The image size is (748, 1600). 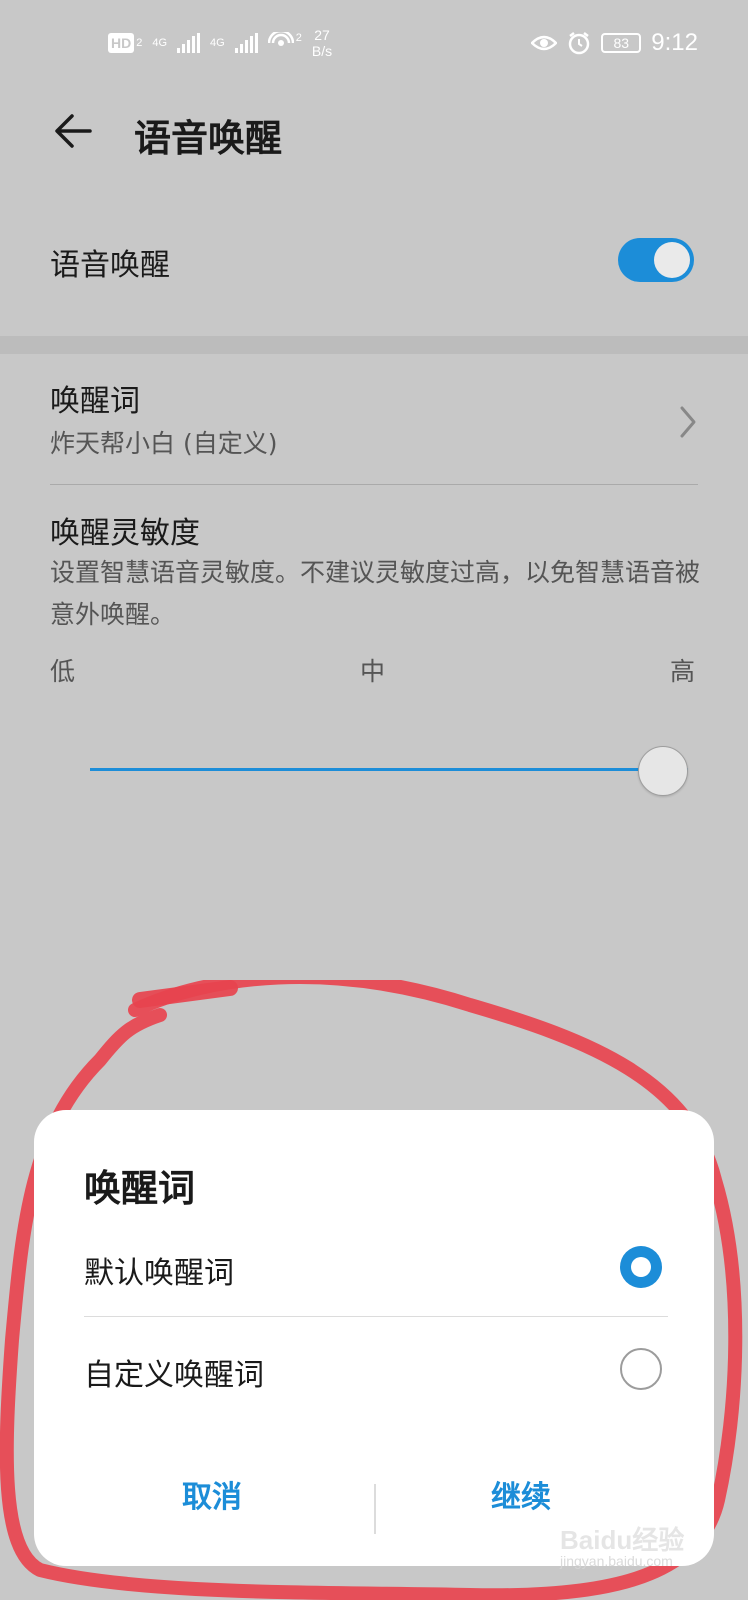 I want to click on tick-mid: 中, so click(x=373, y=671).